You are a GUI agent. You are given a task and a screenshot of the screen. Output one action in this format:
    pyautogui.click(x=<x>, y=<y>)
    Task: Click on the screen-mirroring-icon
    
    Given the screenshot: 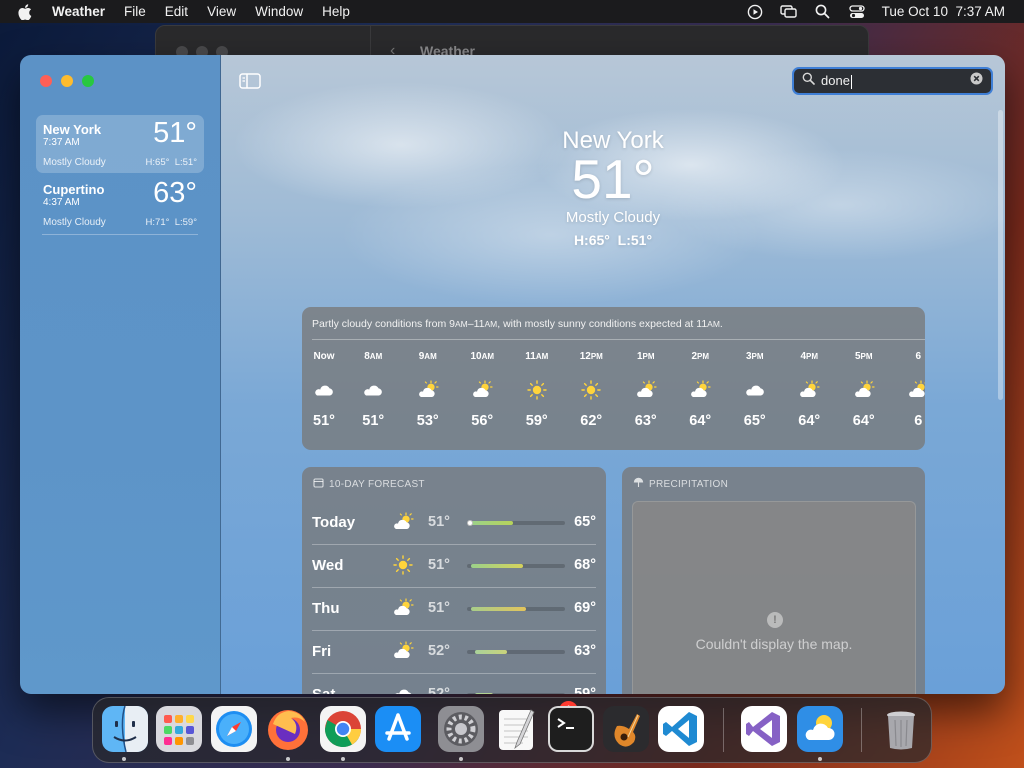 What is the action you would take?
    pyautogui.click(x=788, y=12)
    